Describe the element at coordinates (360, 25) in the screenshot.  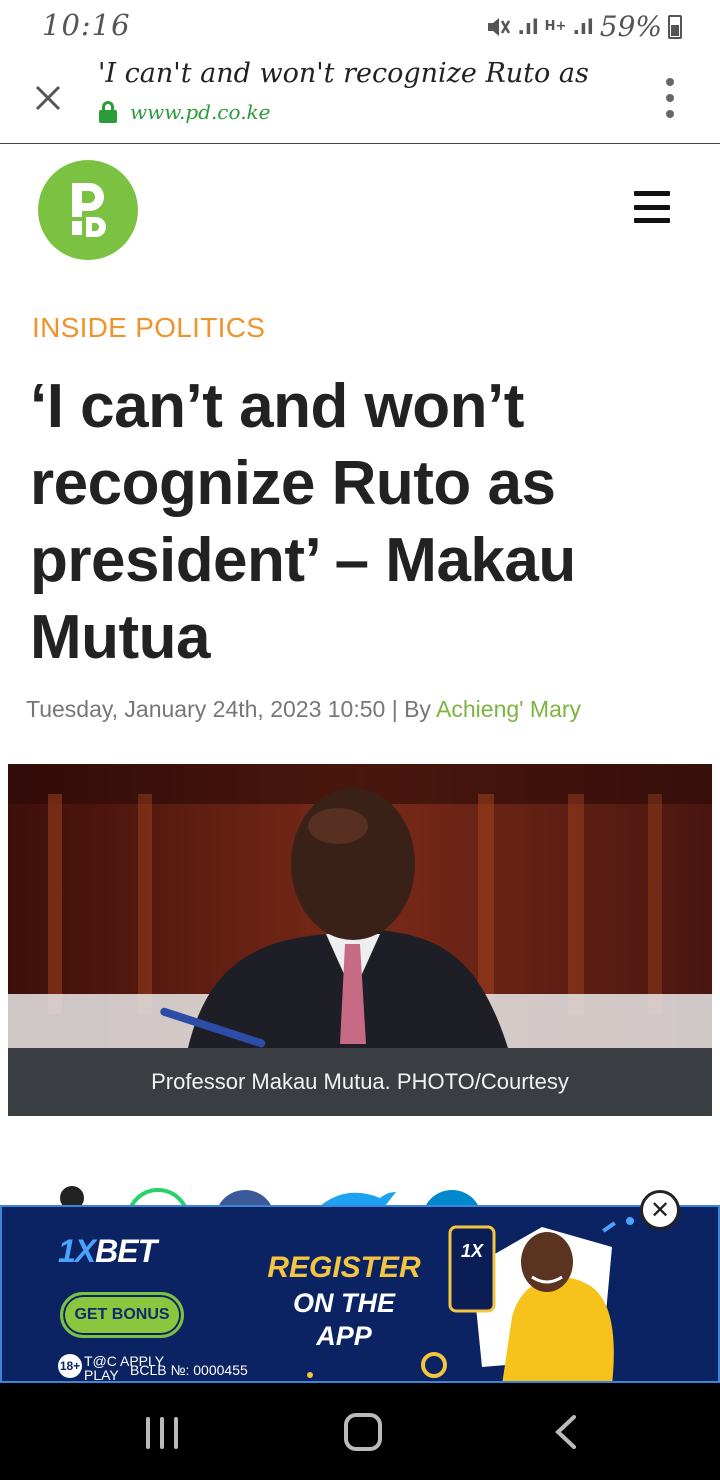
I see `status-bar: 10:16 .ıl H+ .ıl 59%` at that location.